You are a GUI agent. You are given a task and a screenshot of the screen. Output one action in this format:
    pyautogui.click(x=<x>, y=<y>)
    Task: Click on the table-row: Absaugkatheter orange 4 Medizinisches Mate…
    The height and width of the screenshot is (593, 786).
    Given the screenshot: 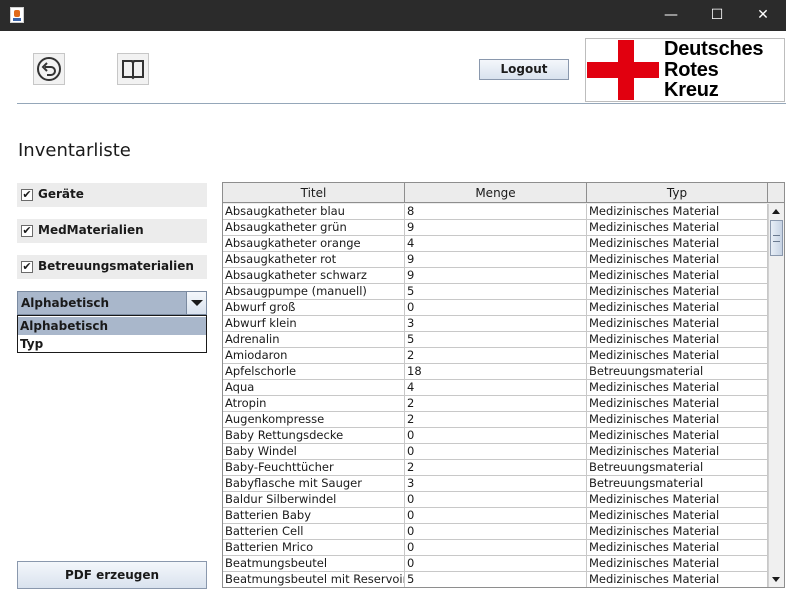 What is the action you would take?
    pyautogui.click(x=495, y=244)
    